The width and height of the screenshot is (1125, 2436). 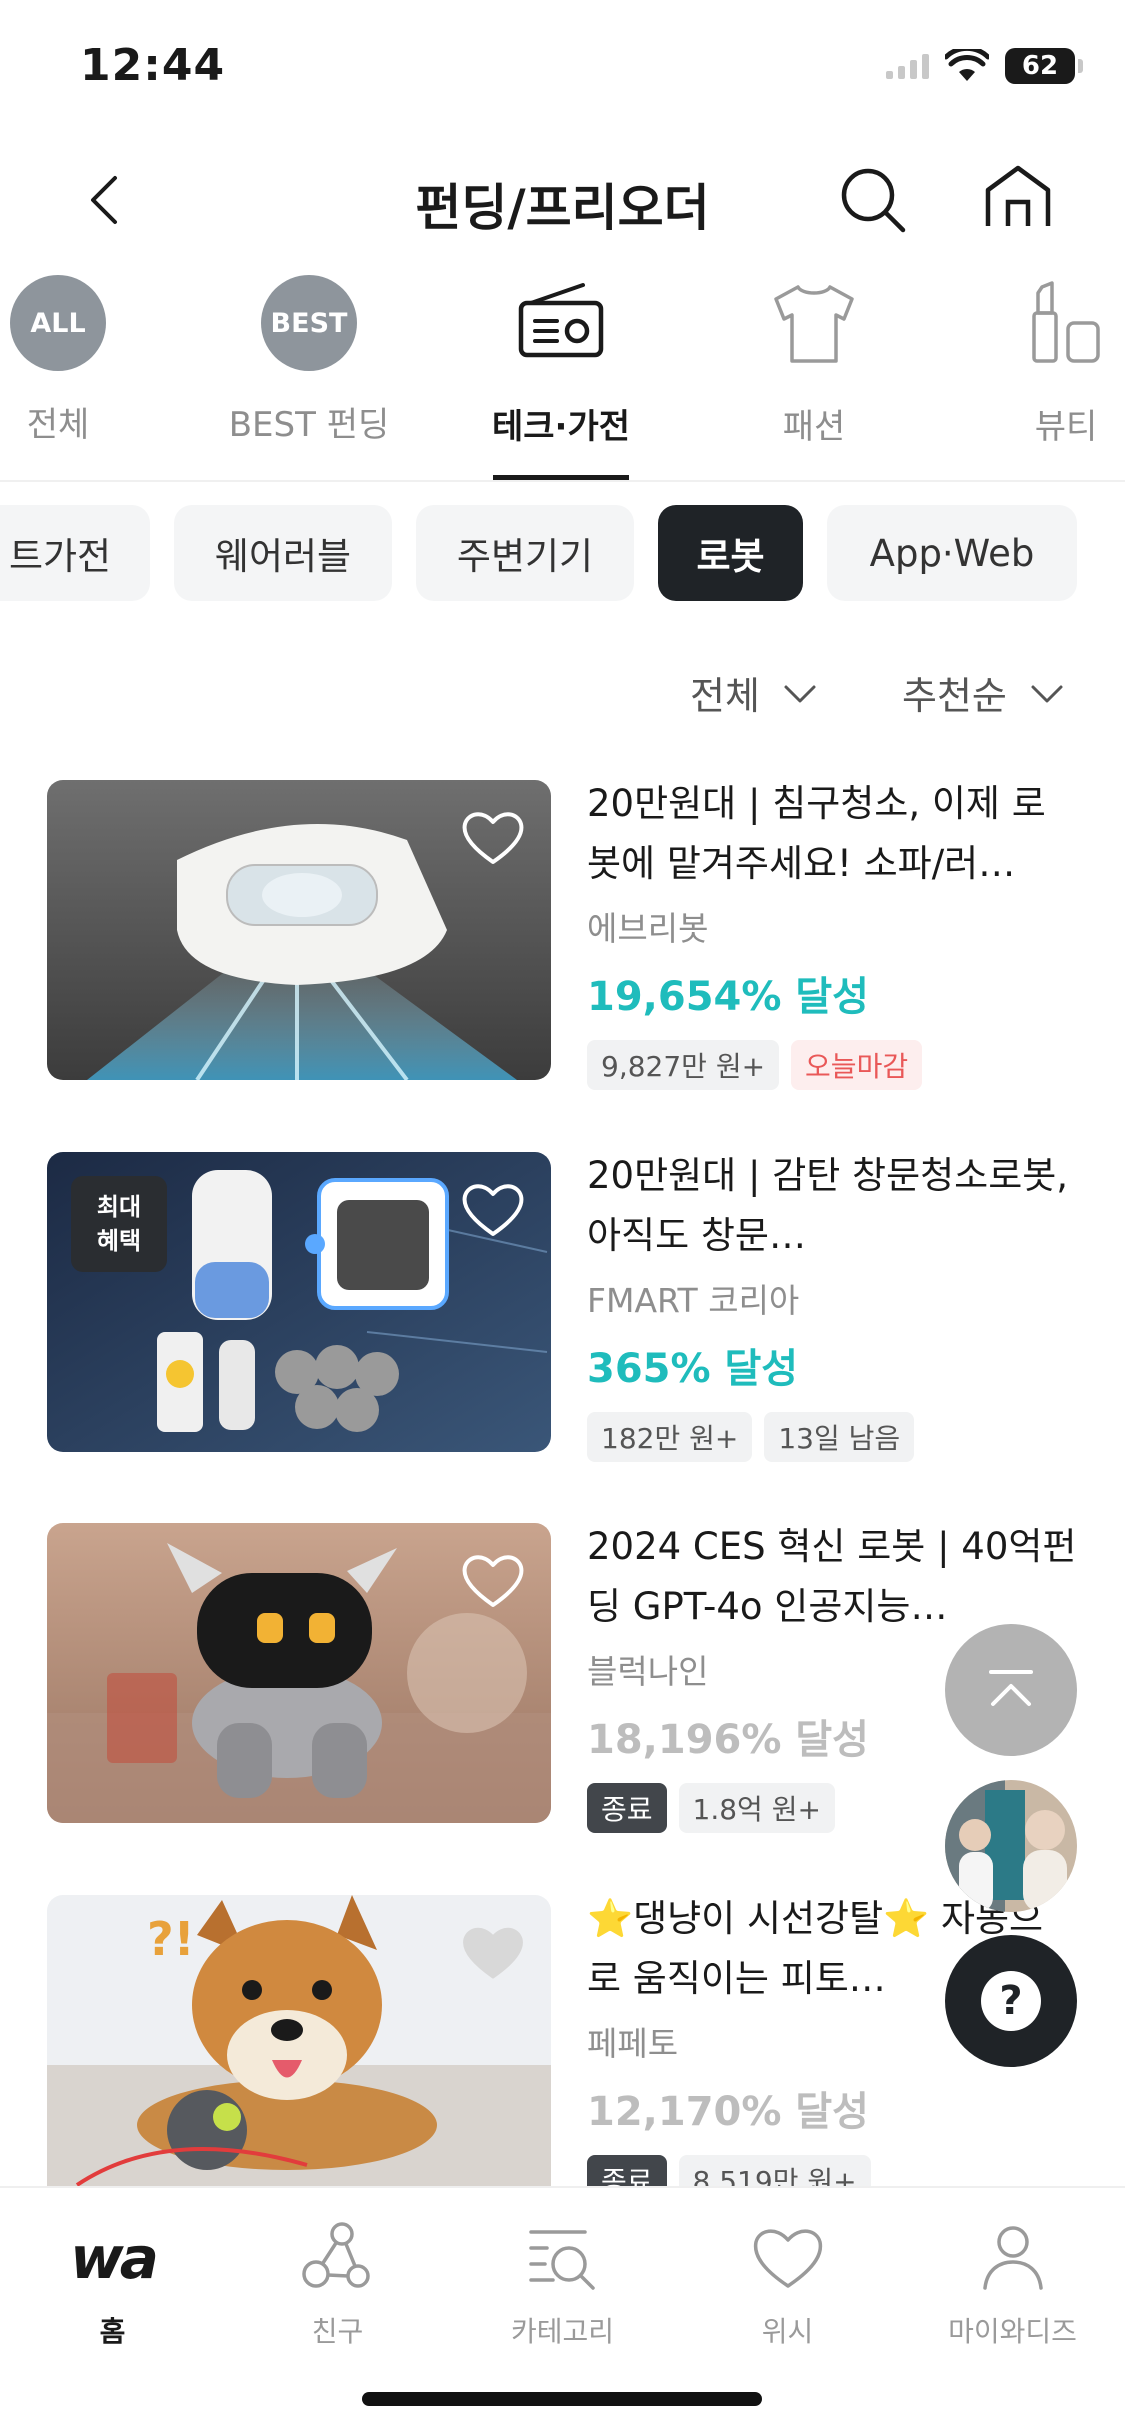 I want to click on nav-category: 카테고리, so click(x=562, y=2284).